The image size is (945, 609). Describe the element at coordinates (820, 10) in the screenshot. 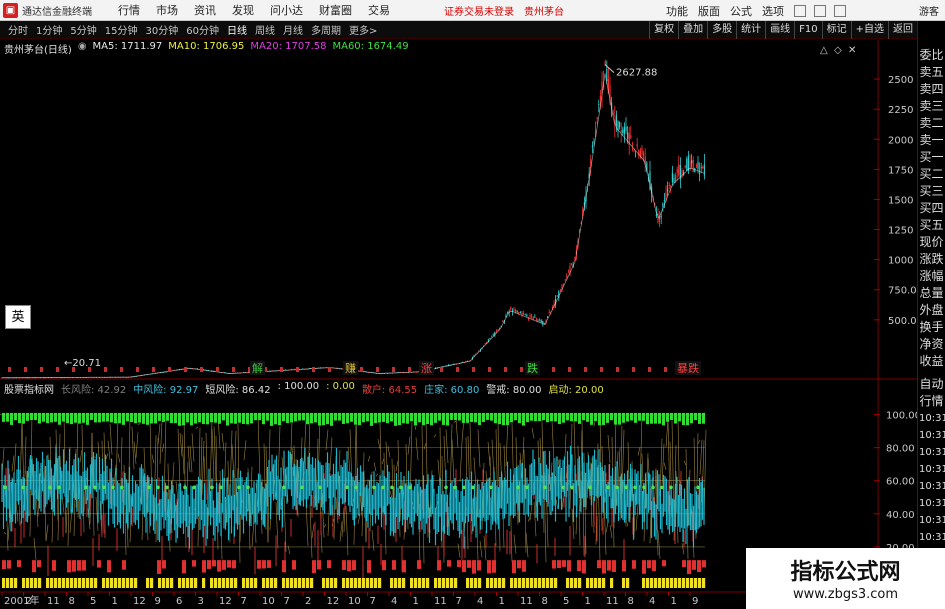

I see `maximize-icon` at that location.